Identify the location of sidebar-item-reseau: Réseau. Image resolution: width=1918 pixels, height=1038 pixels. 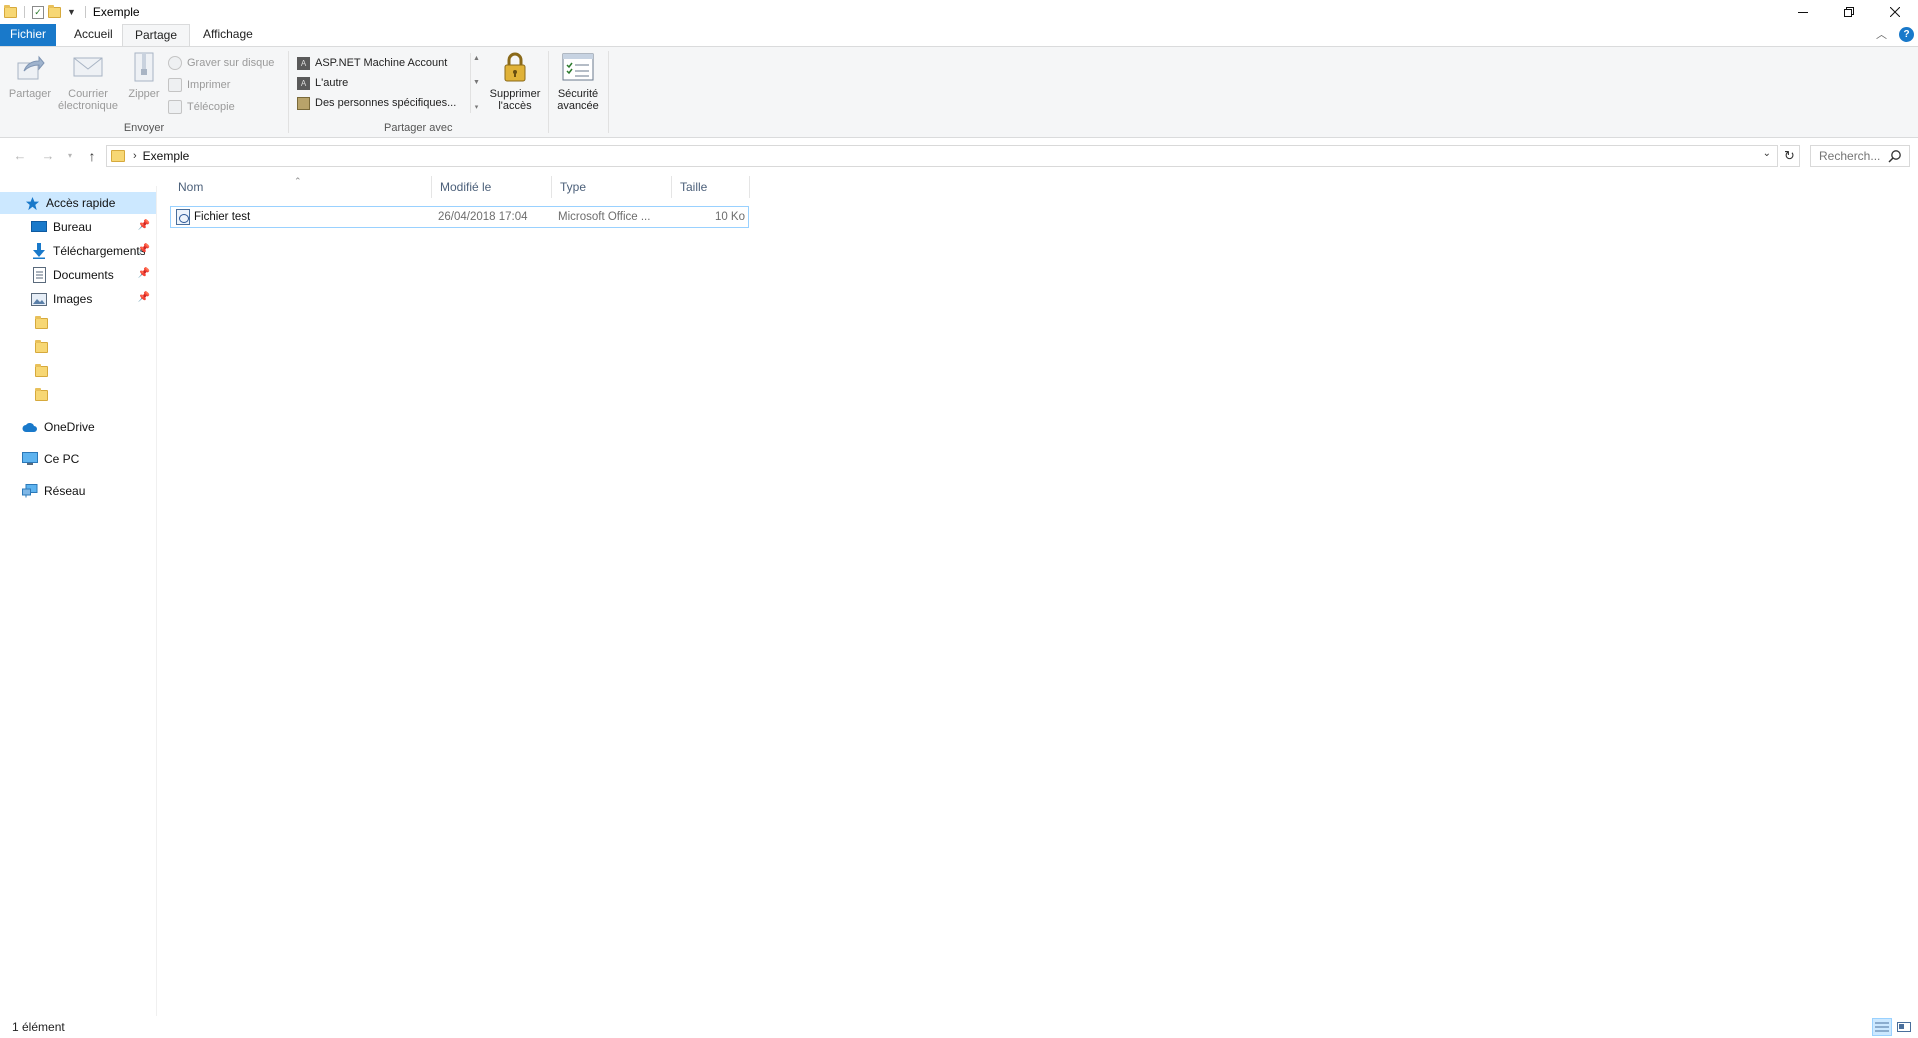
(78, 491).